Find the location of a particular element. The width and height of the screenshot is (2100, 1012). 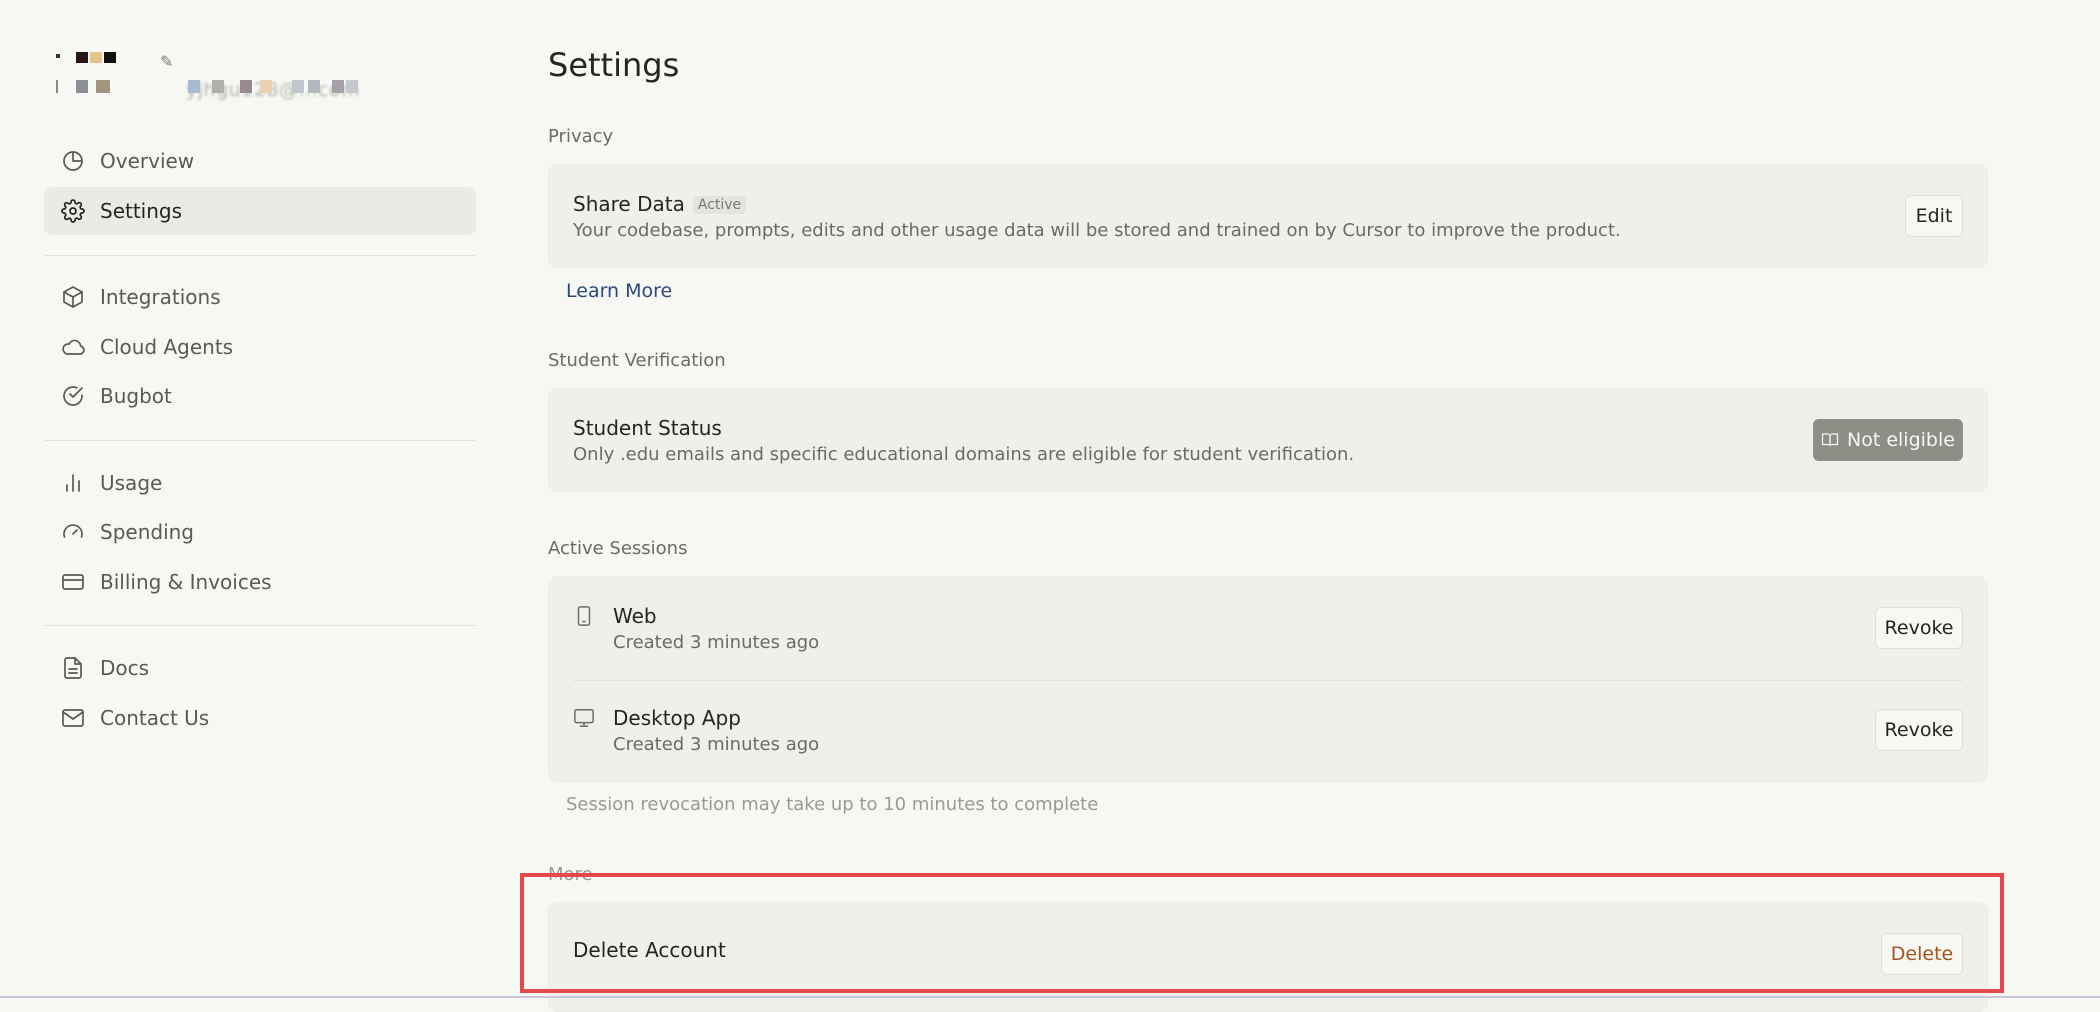

section-label-more: More is located at coordinates (570, 874).